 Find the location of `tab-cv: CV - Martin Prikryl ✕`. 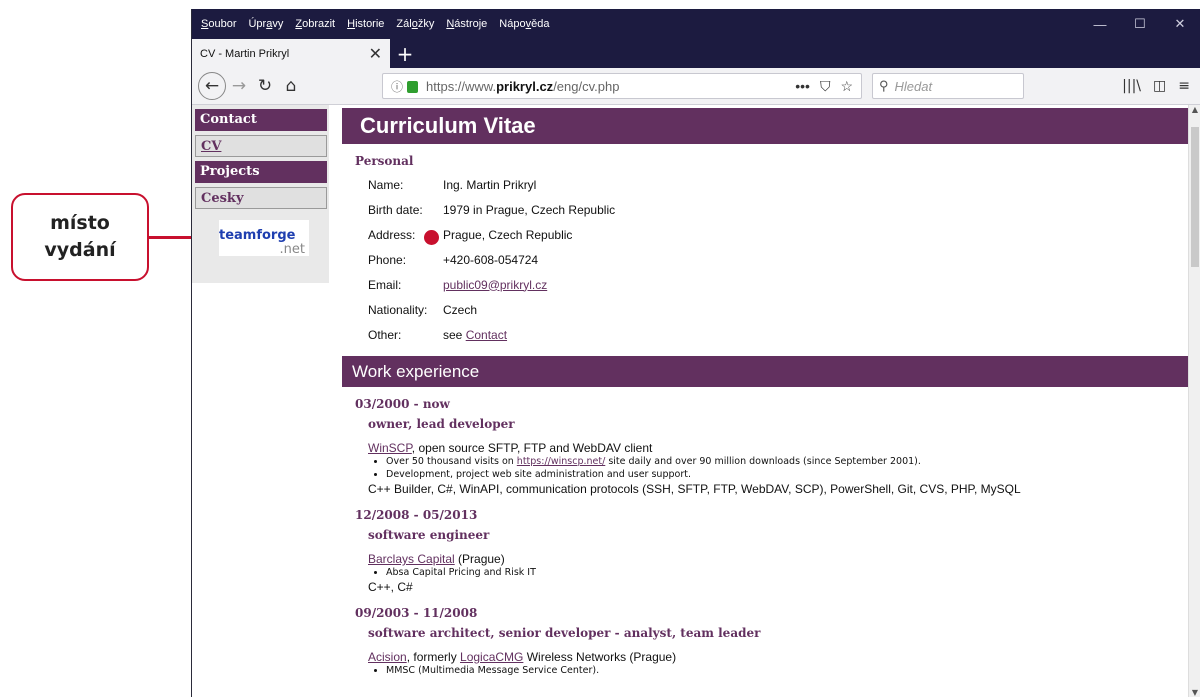

tab-cv: CV - Martin Prikryl ✕ is located at coordinates (291, 53).